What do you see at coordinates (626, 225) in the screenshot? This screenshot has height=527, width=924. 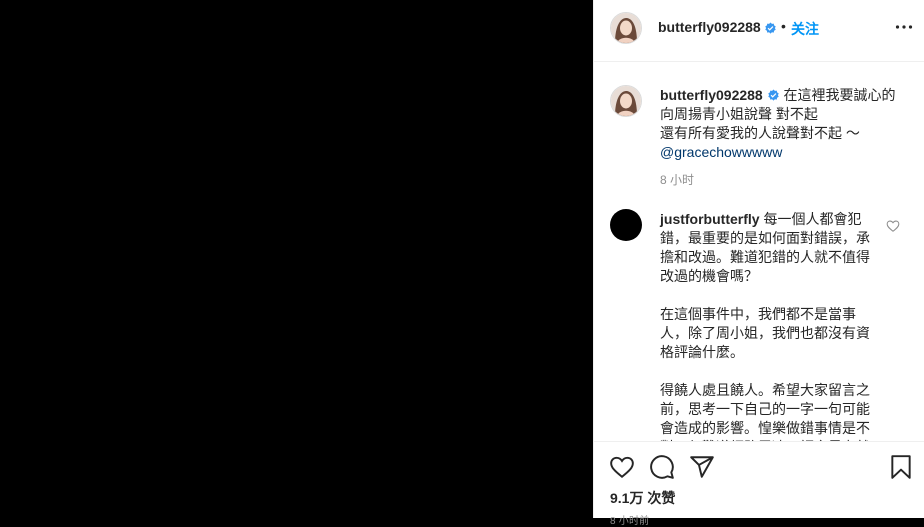 I see `commenter-avatar` at bounding box center [626, 225].